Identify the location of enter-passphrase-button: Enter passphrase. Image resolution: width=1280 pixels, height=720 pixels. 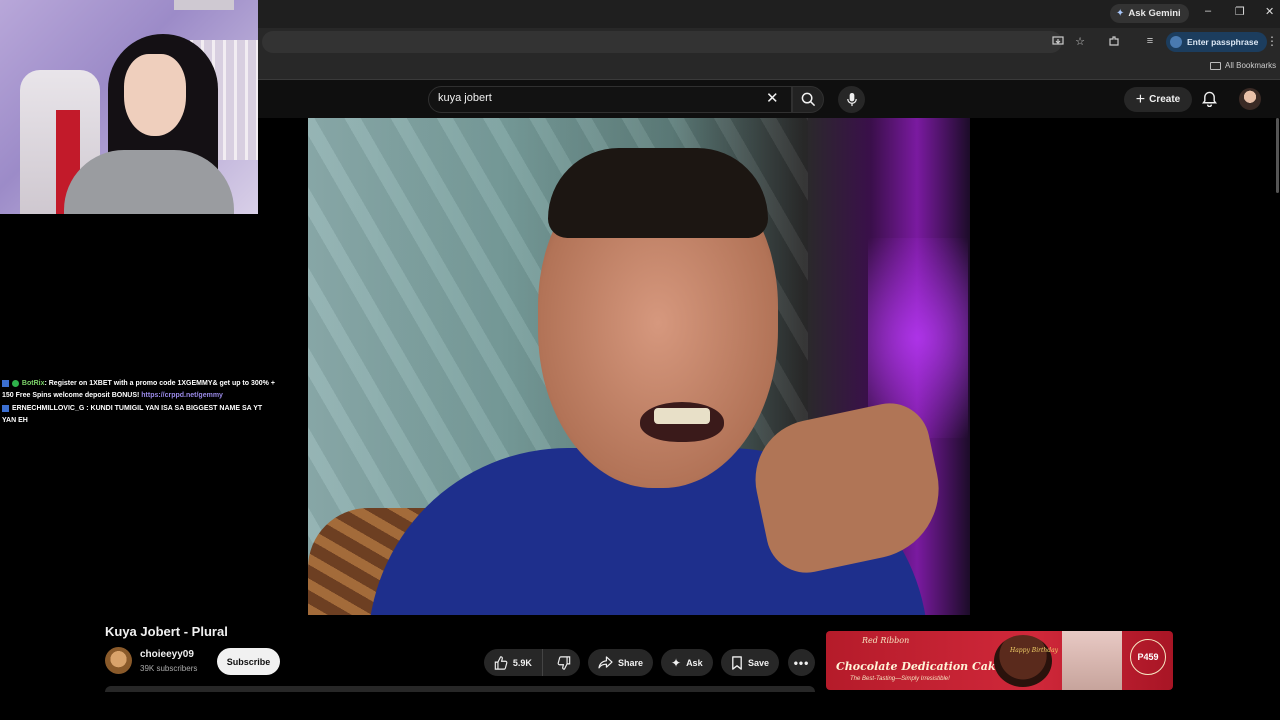
(1217, 42).